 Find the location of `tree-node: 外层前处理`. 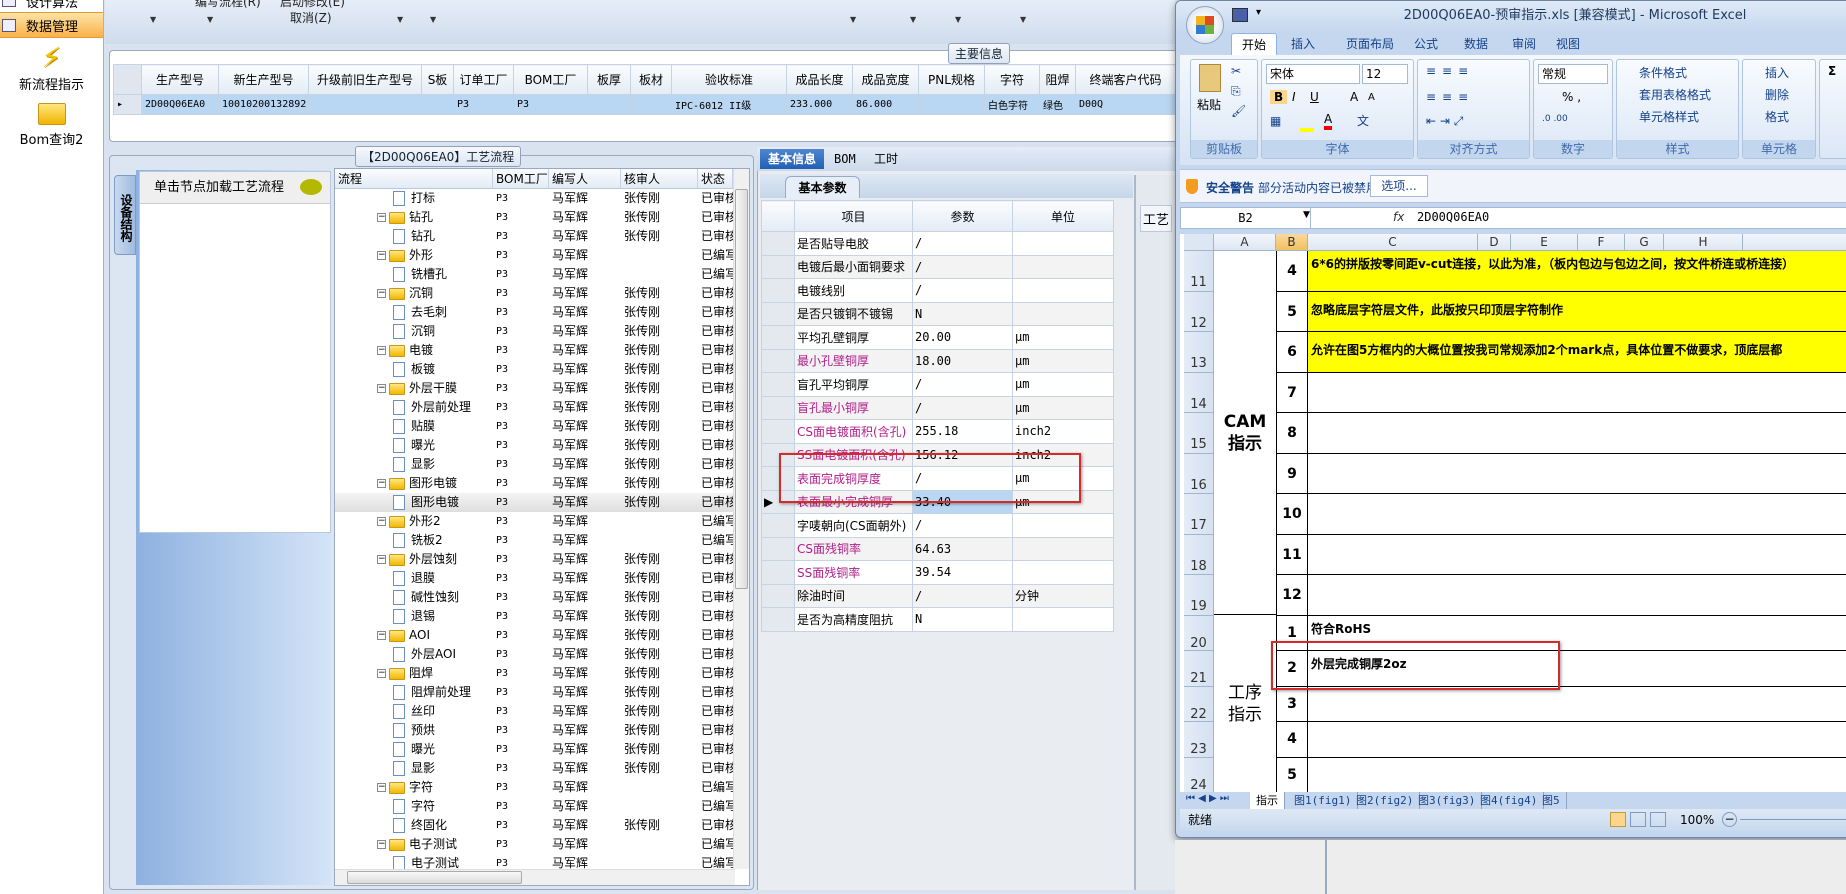

tree-node: 外层前处理 is located at coordinates (414, 407).